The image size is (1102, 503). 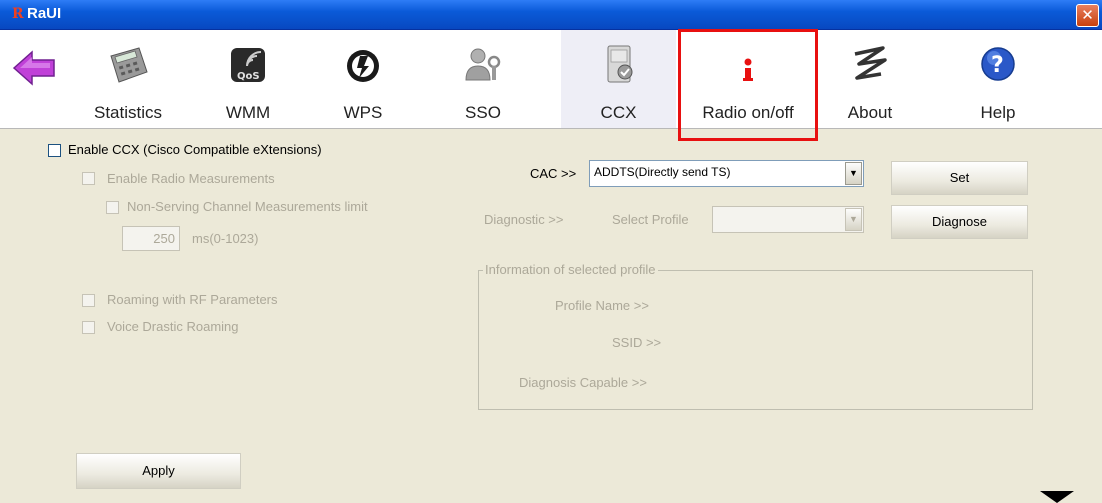 What do you see at coordinates (173, 326) in the screenshot?
I see `voice-roaming-label: Voice Drastic Roaming` at bounding box center [173, 326].